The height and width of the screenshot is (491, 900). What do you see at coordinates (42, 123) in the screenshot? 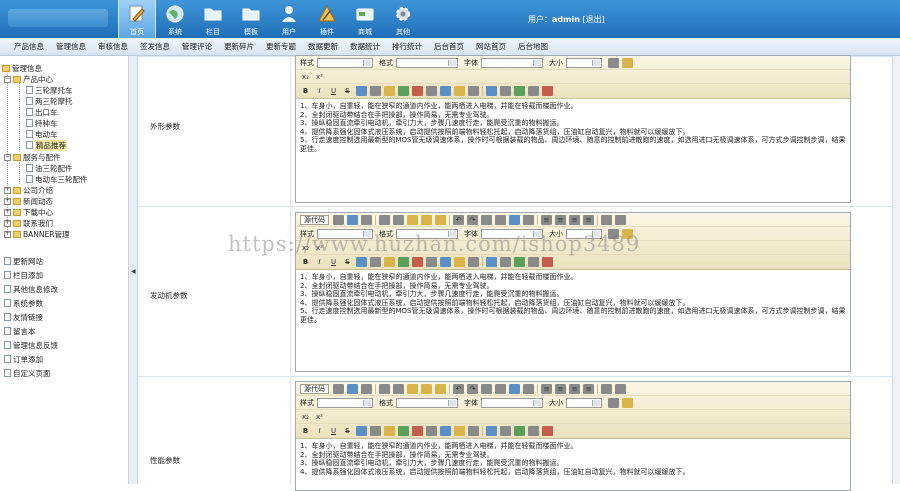
I see `tree-leaf: 特种车` at bounding box center [42, 123].